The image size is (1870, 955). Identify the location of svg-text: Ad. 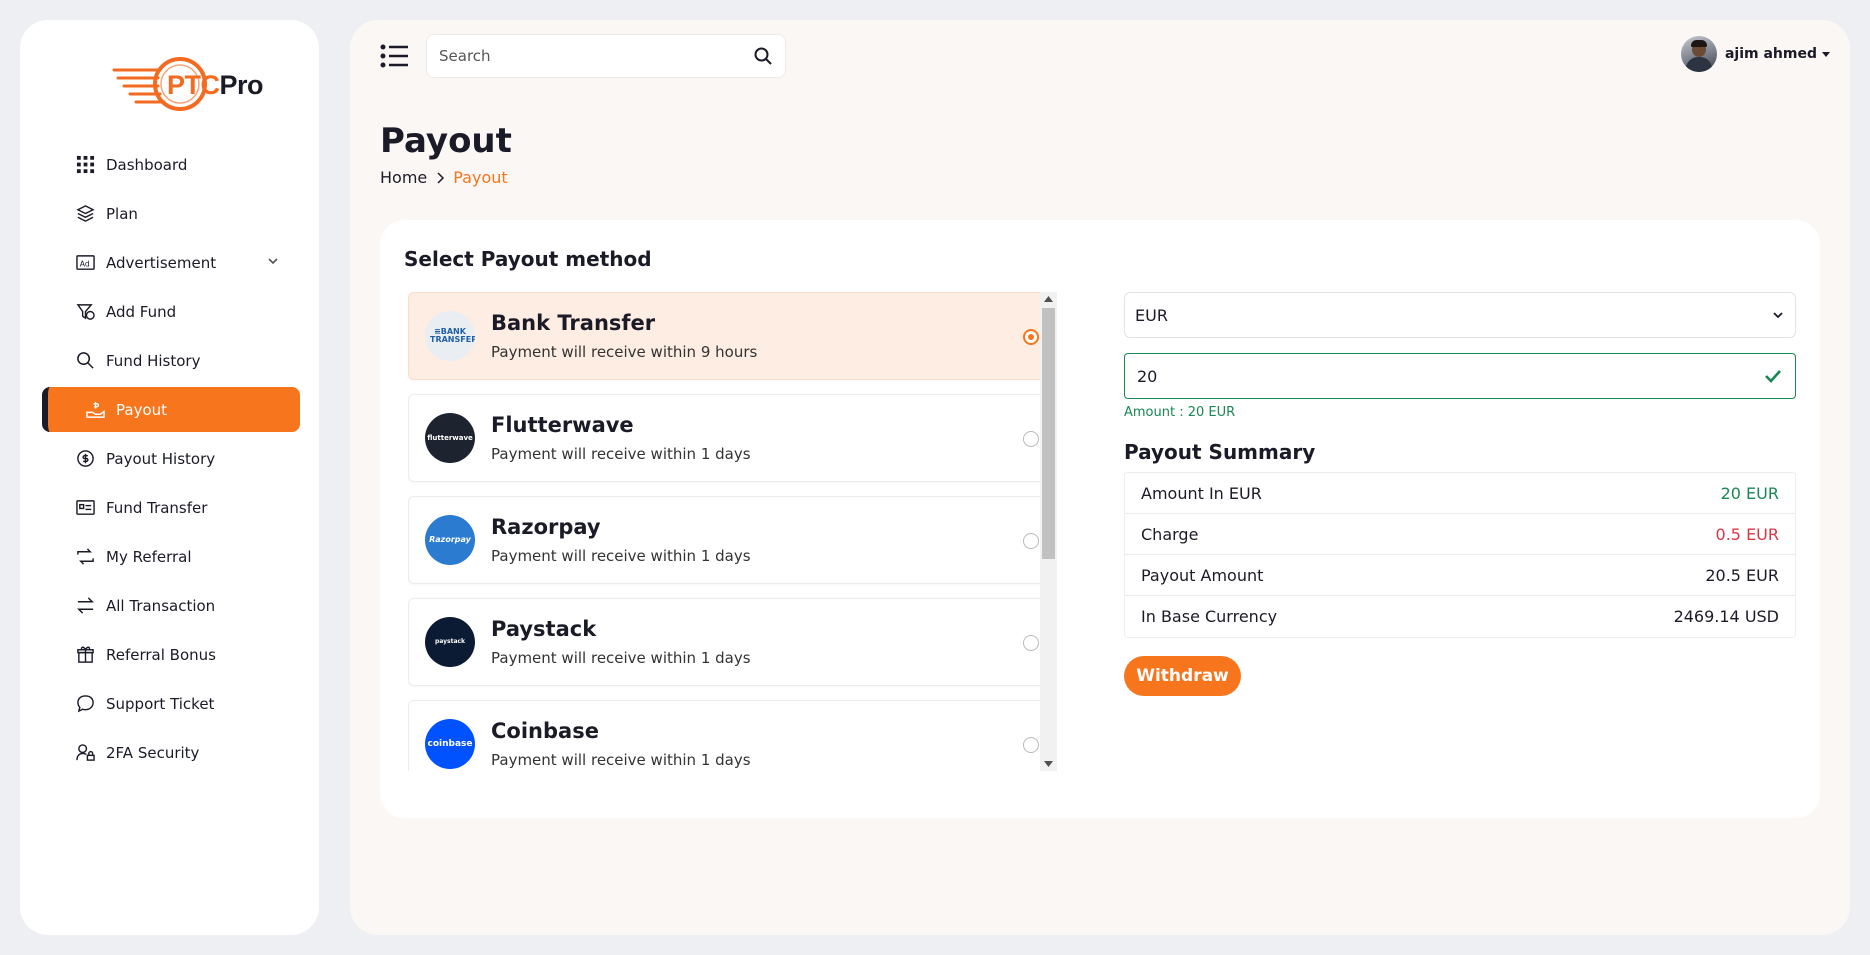
(84, 263).